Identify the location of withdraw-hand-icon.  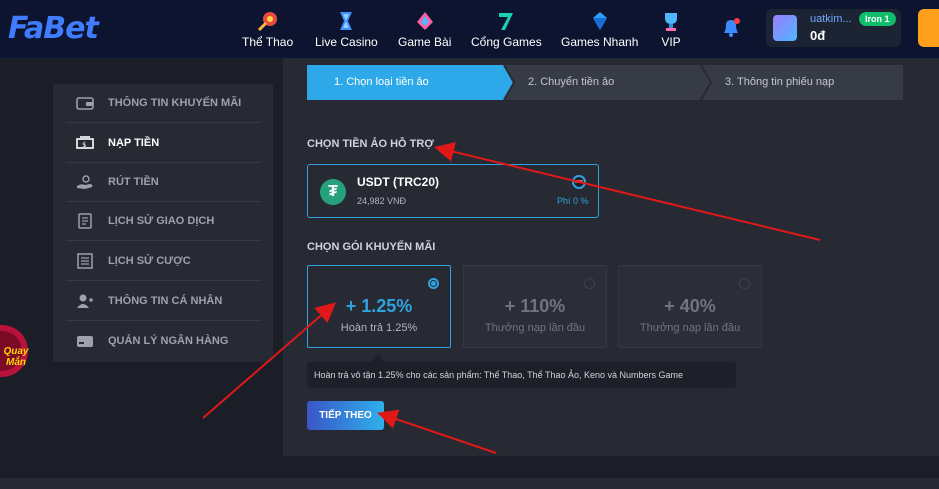
(85, 182).